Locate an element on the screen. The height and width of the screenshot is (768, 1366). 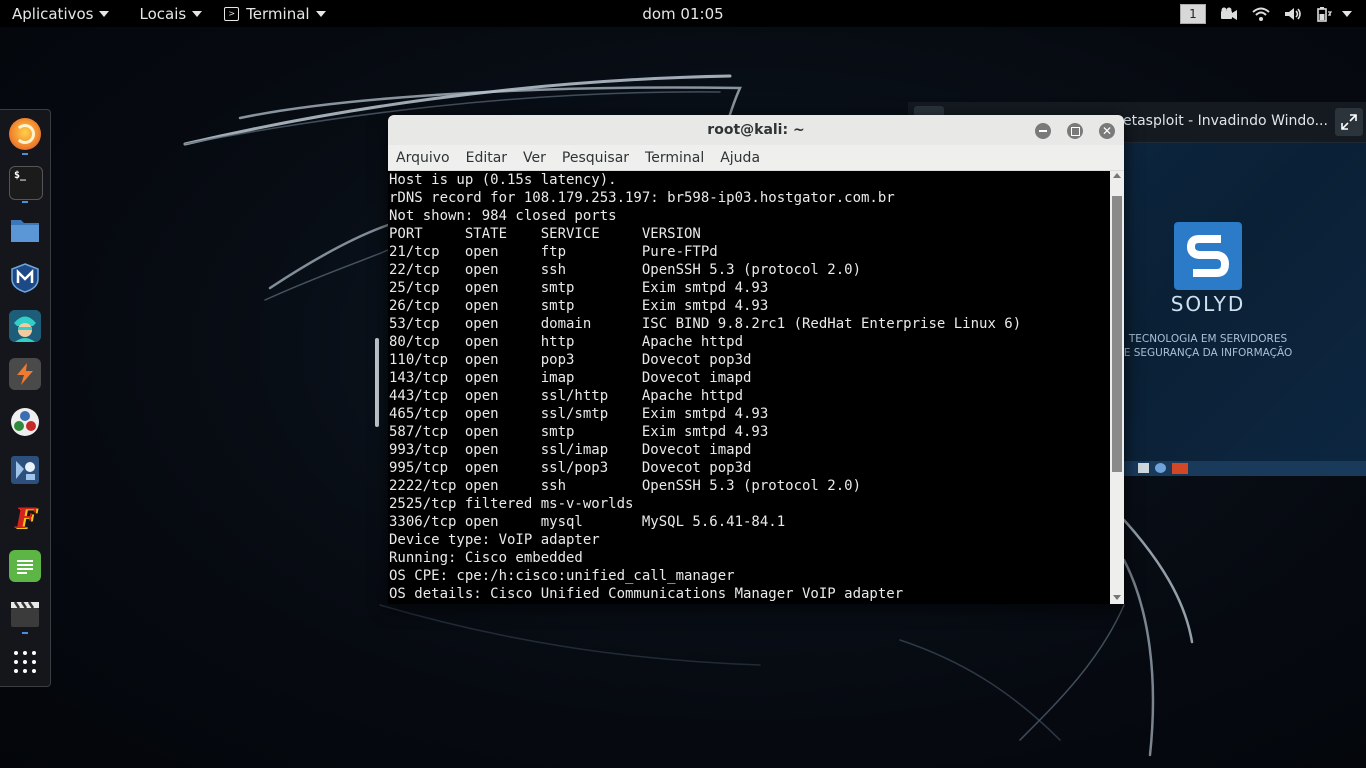
firefox-icon is located at coordinates (25, 134).